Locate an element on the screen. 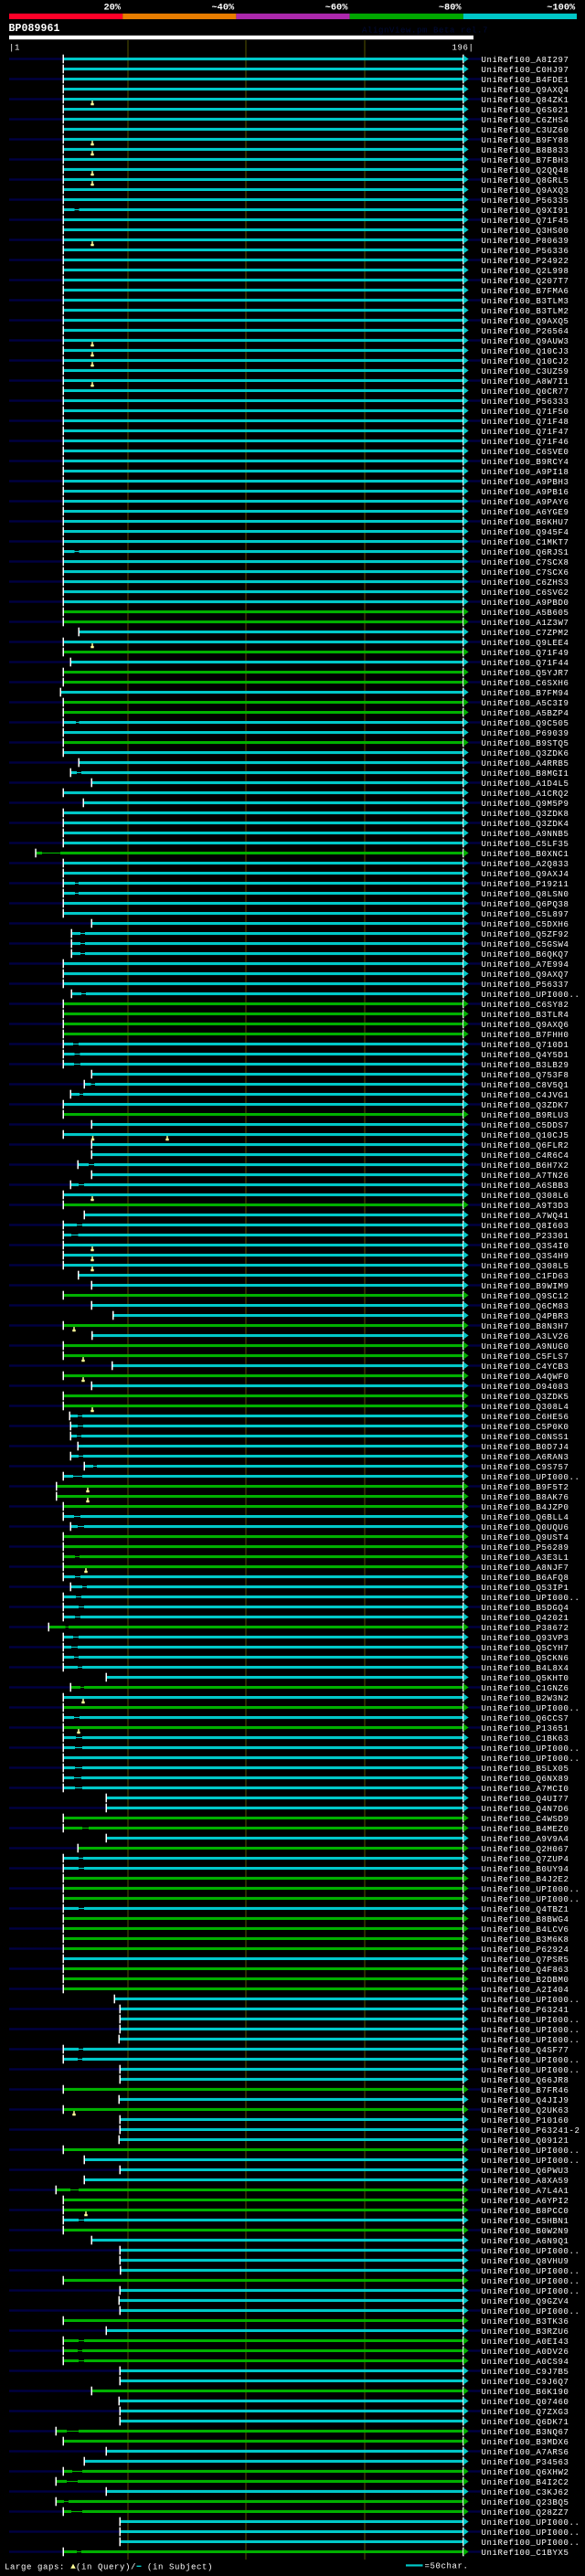  svg-text: UniRef100_Q71F48 is located at coordinates (525, 422).